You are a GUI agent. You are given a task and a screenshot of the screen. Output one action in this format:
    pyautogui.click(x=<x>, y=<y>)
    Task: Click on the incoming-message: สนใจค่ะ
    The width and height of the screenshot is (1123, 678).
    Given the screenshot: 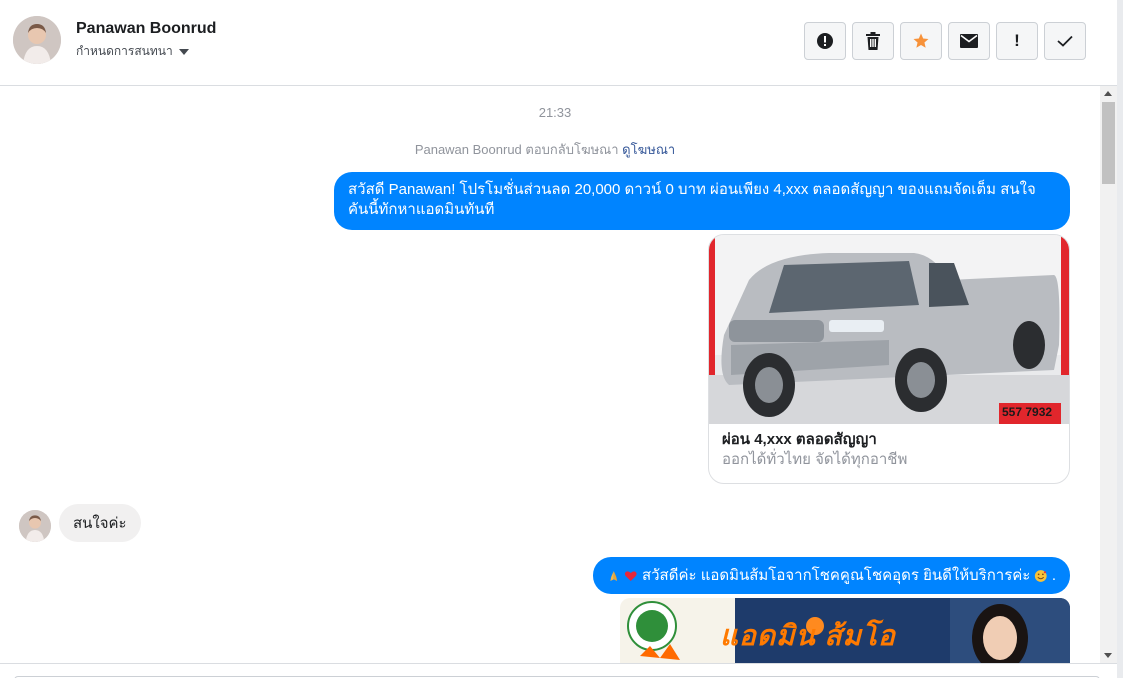 What is the action you would take?
    pyautogui.click(x=100, y=523)
    